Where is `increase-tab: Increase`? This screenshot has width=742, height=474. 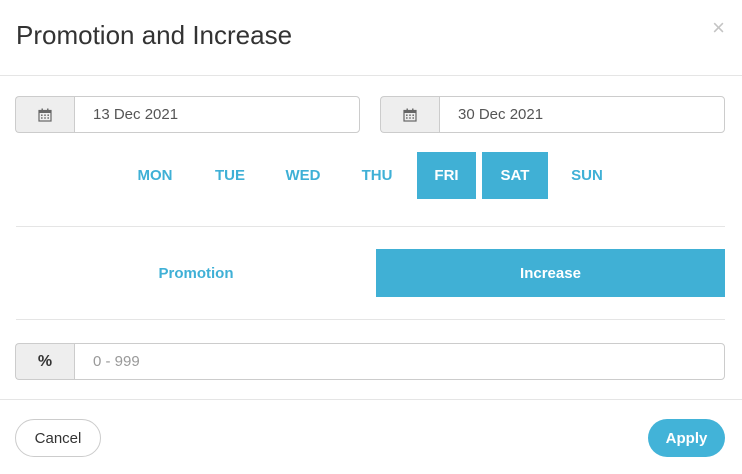
increase-tab: Increase is located at coordinates (550, 273).